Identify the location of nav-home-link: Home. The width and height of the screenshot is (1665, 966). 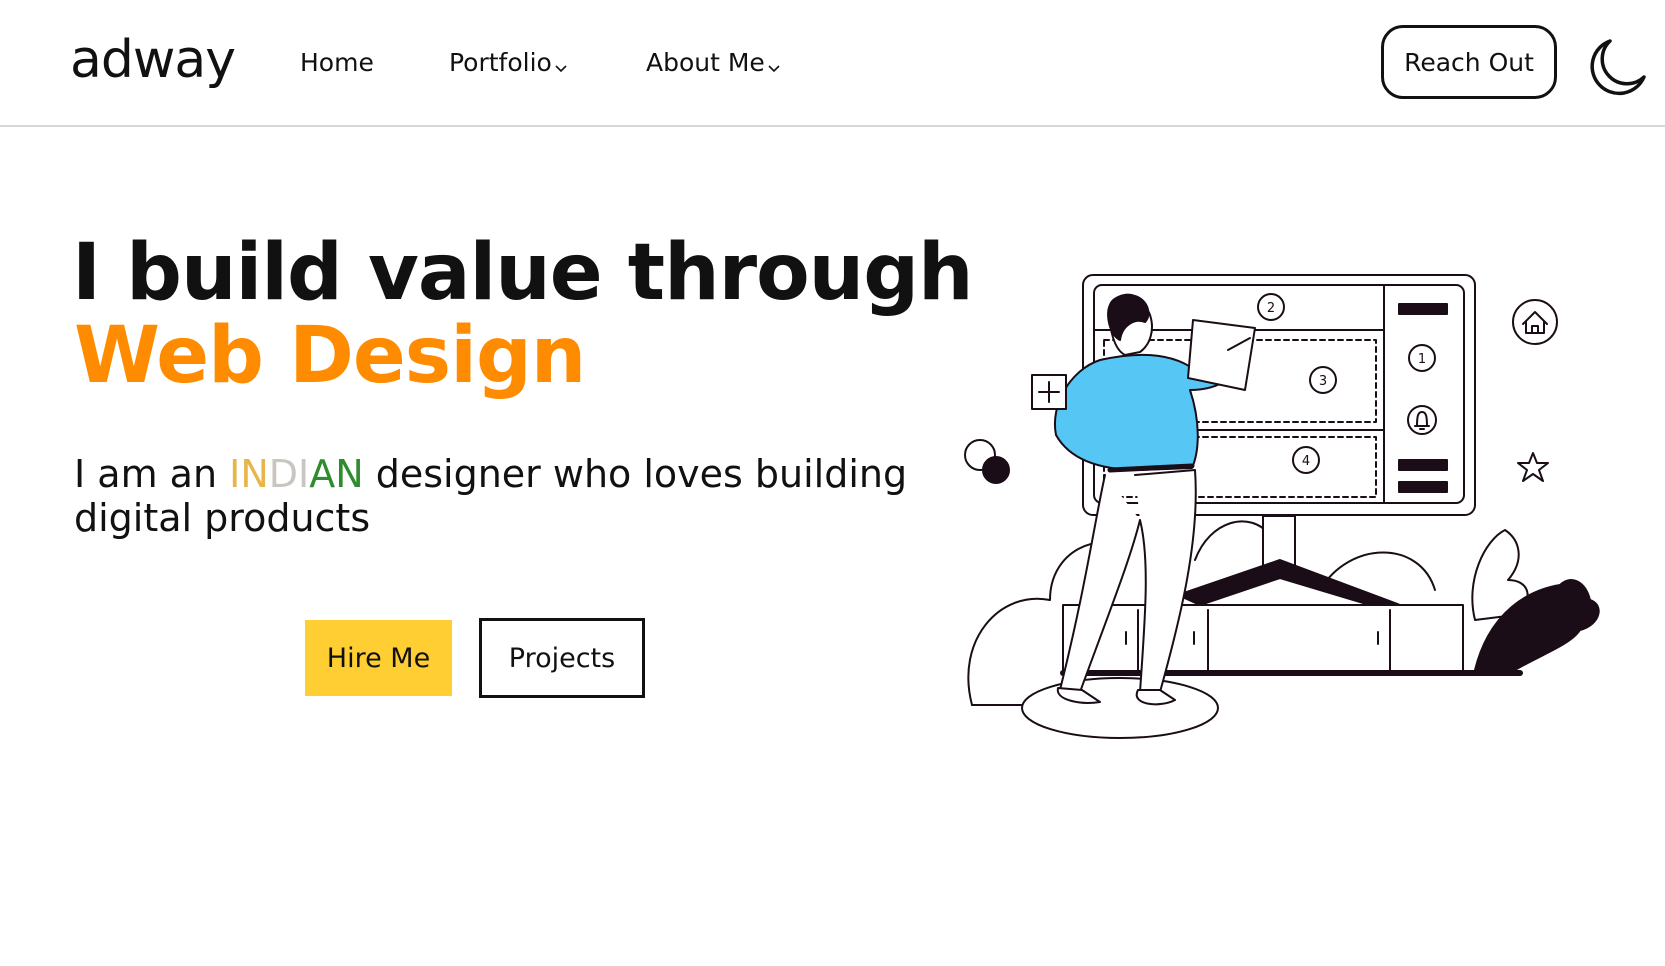
(337, 62).